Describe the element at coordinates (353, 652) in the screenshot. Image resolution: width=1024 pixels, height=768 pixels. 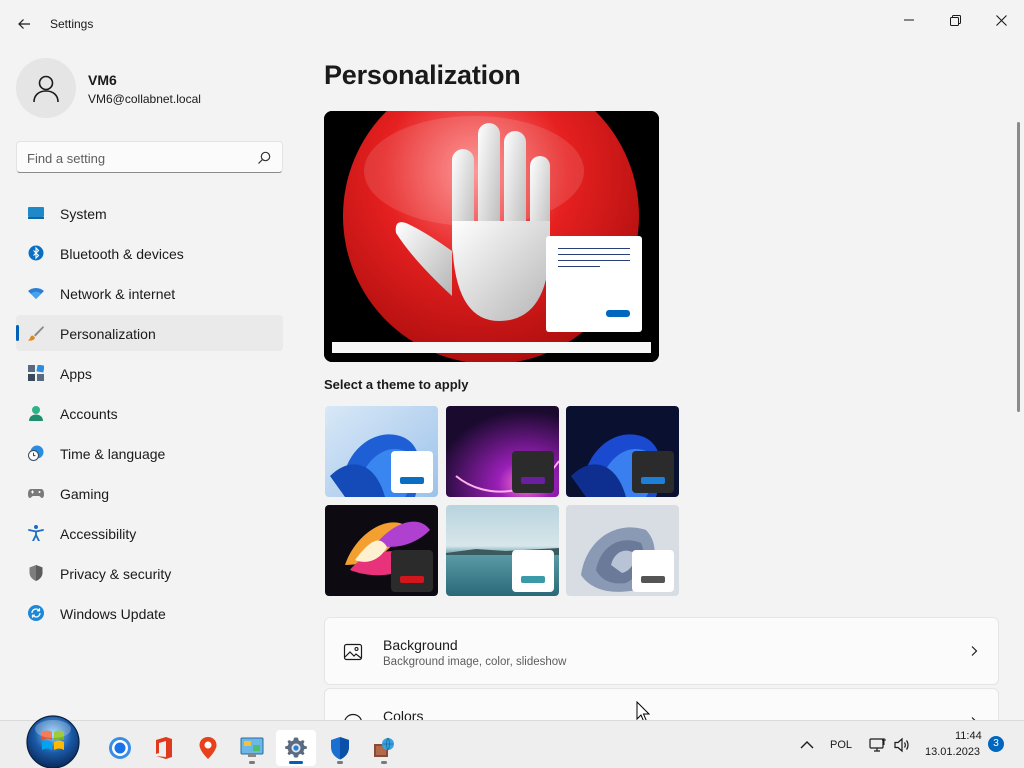
I see `picture-icon` at that location.